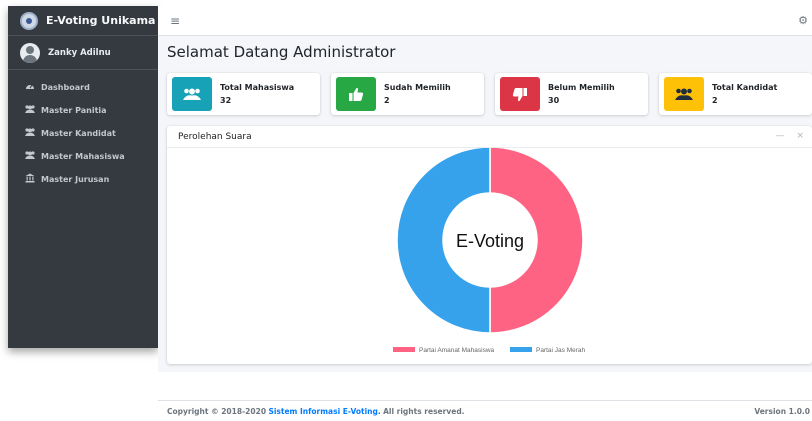  What do you see at coordinates (735, 94) in the screenshot?
I see `info-box-total-kandidat: Total Kandidat 2` at bounding box center [735, 94].